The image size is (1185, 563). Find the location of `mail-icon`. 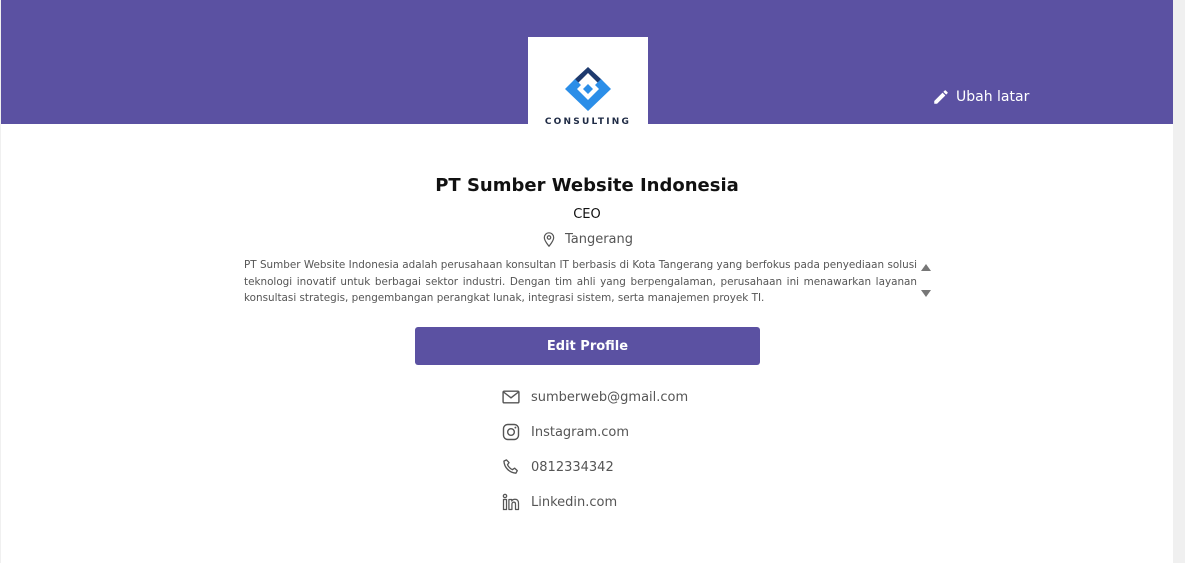

mail-icon is located at coordinates (511, 397).